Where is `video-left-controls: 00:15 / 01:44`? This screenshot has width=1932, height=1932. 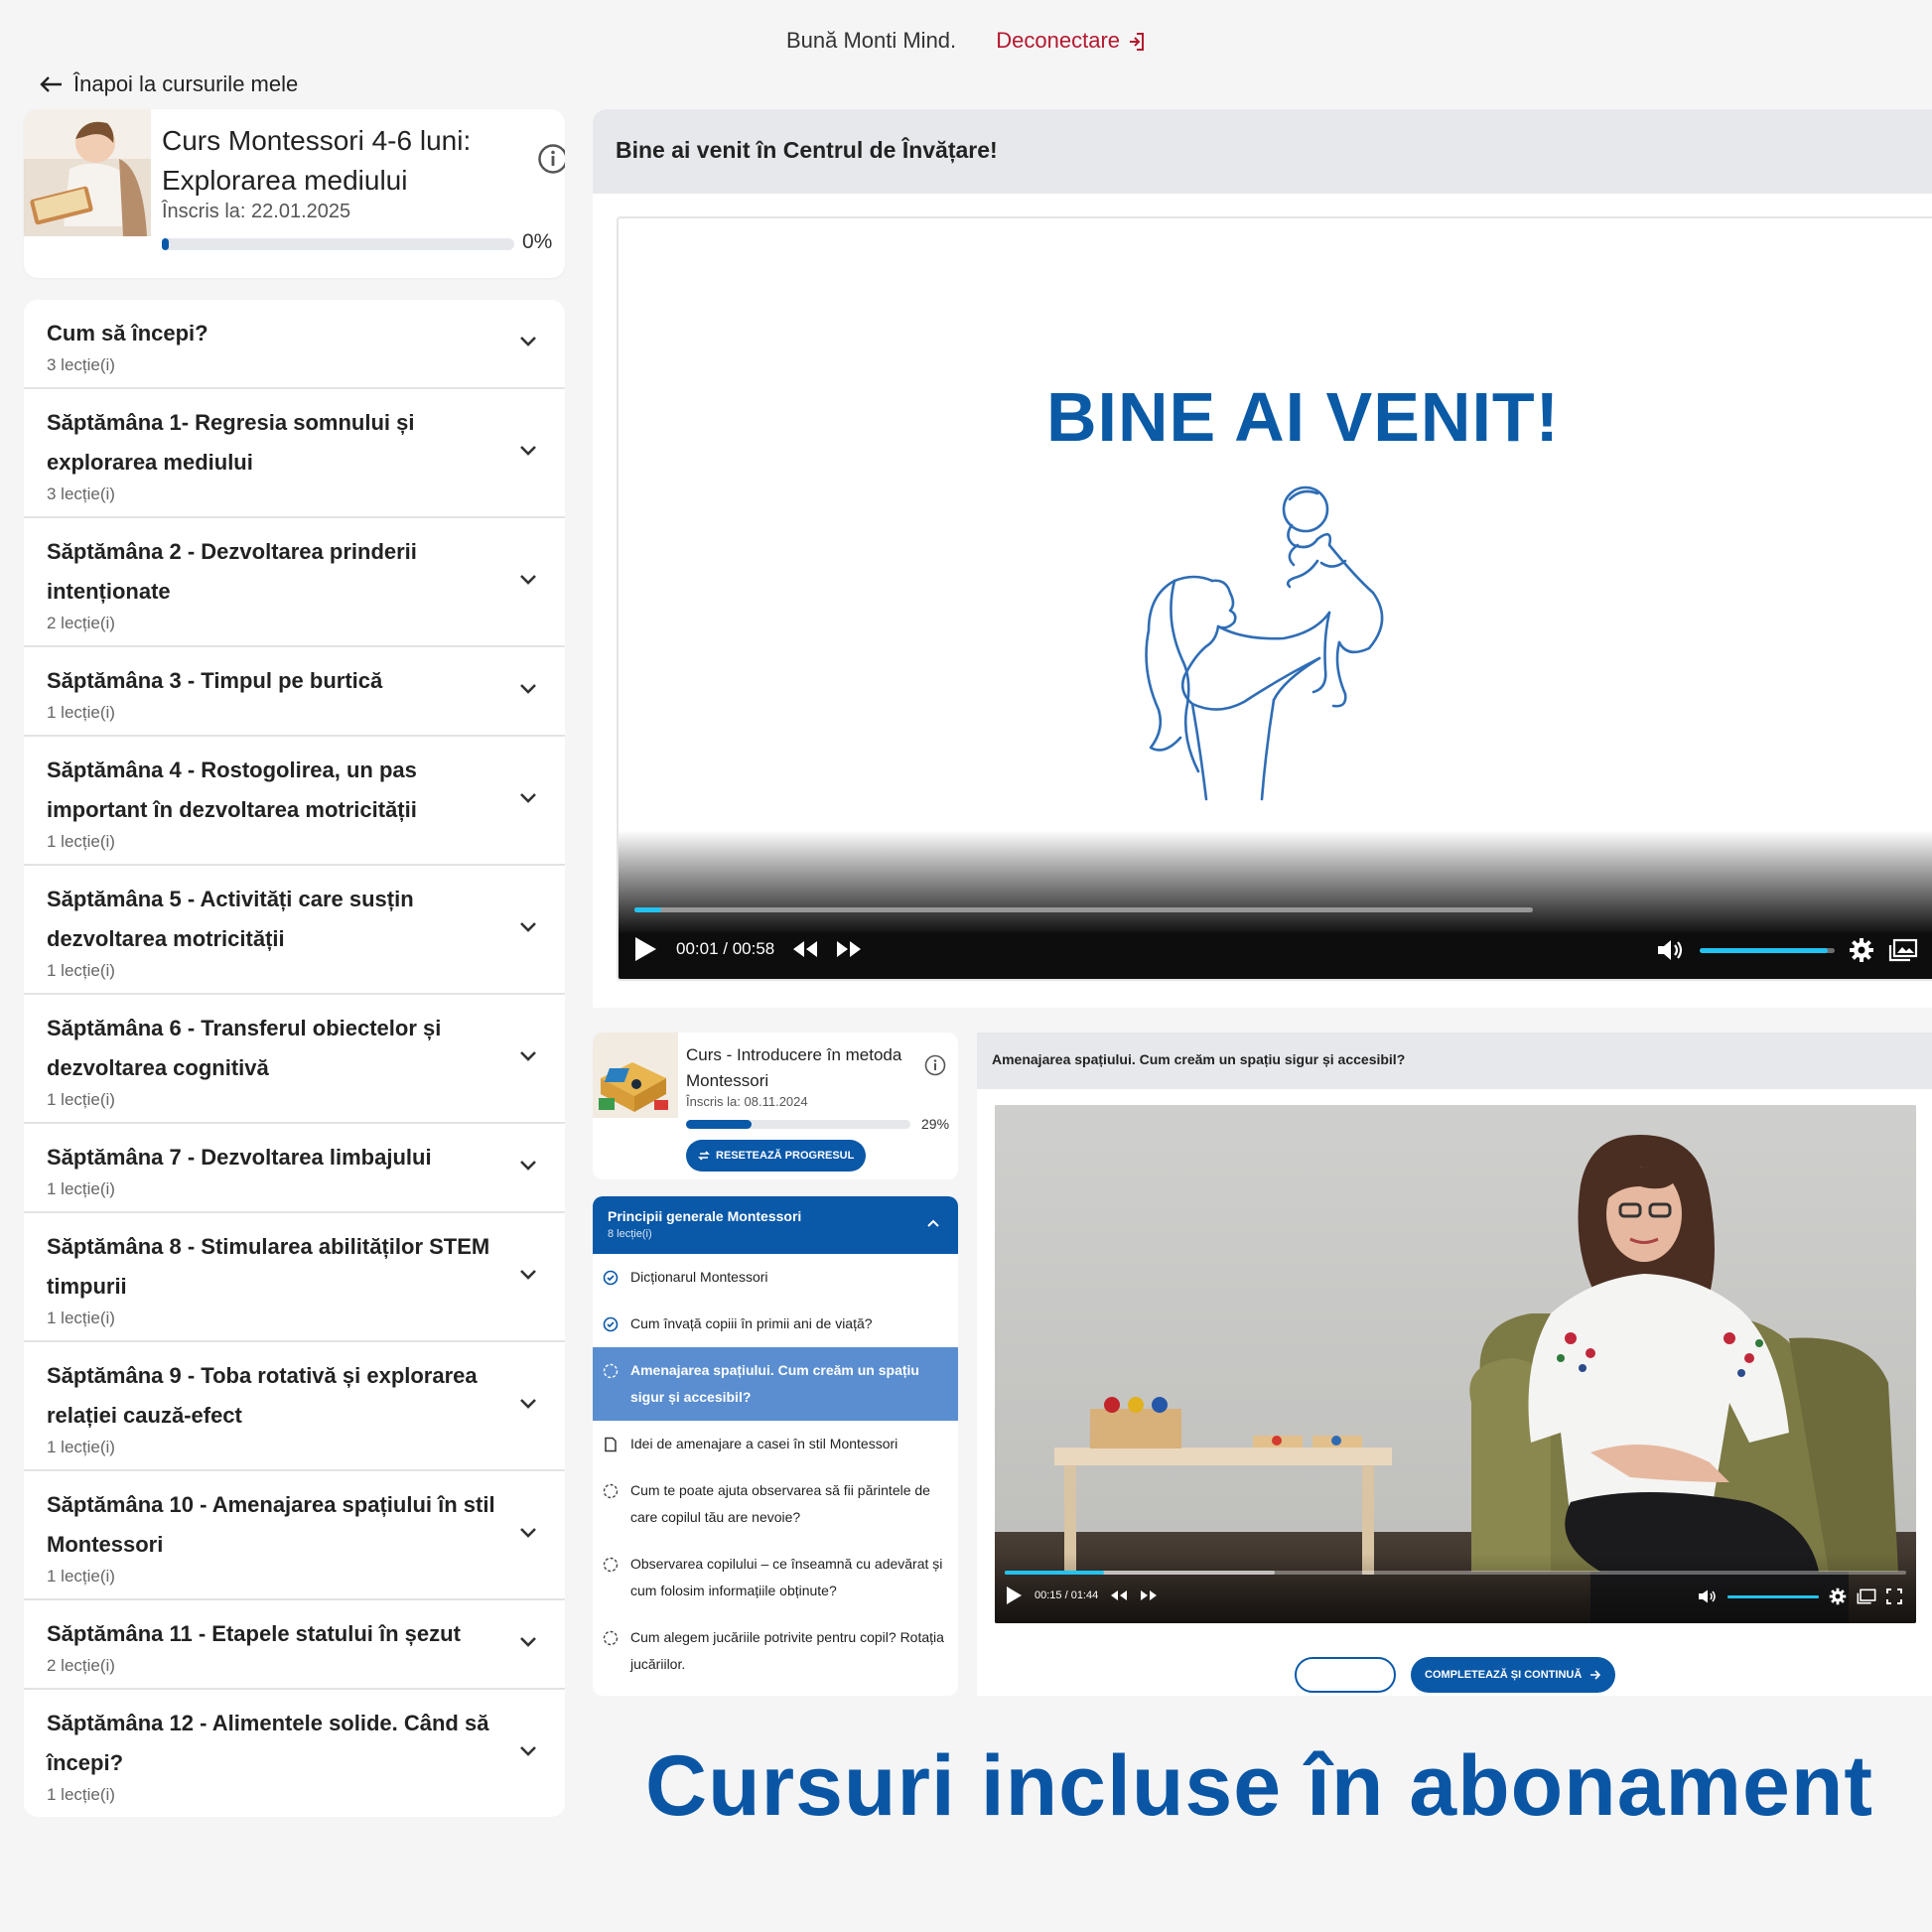
video-left-controls: 00:15 / 01:44 is located at coordinates (1082, 1595).